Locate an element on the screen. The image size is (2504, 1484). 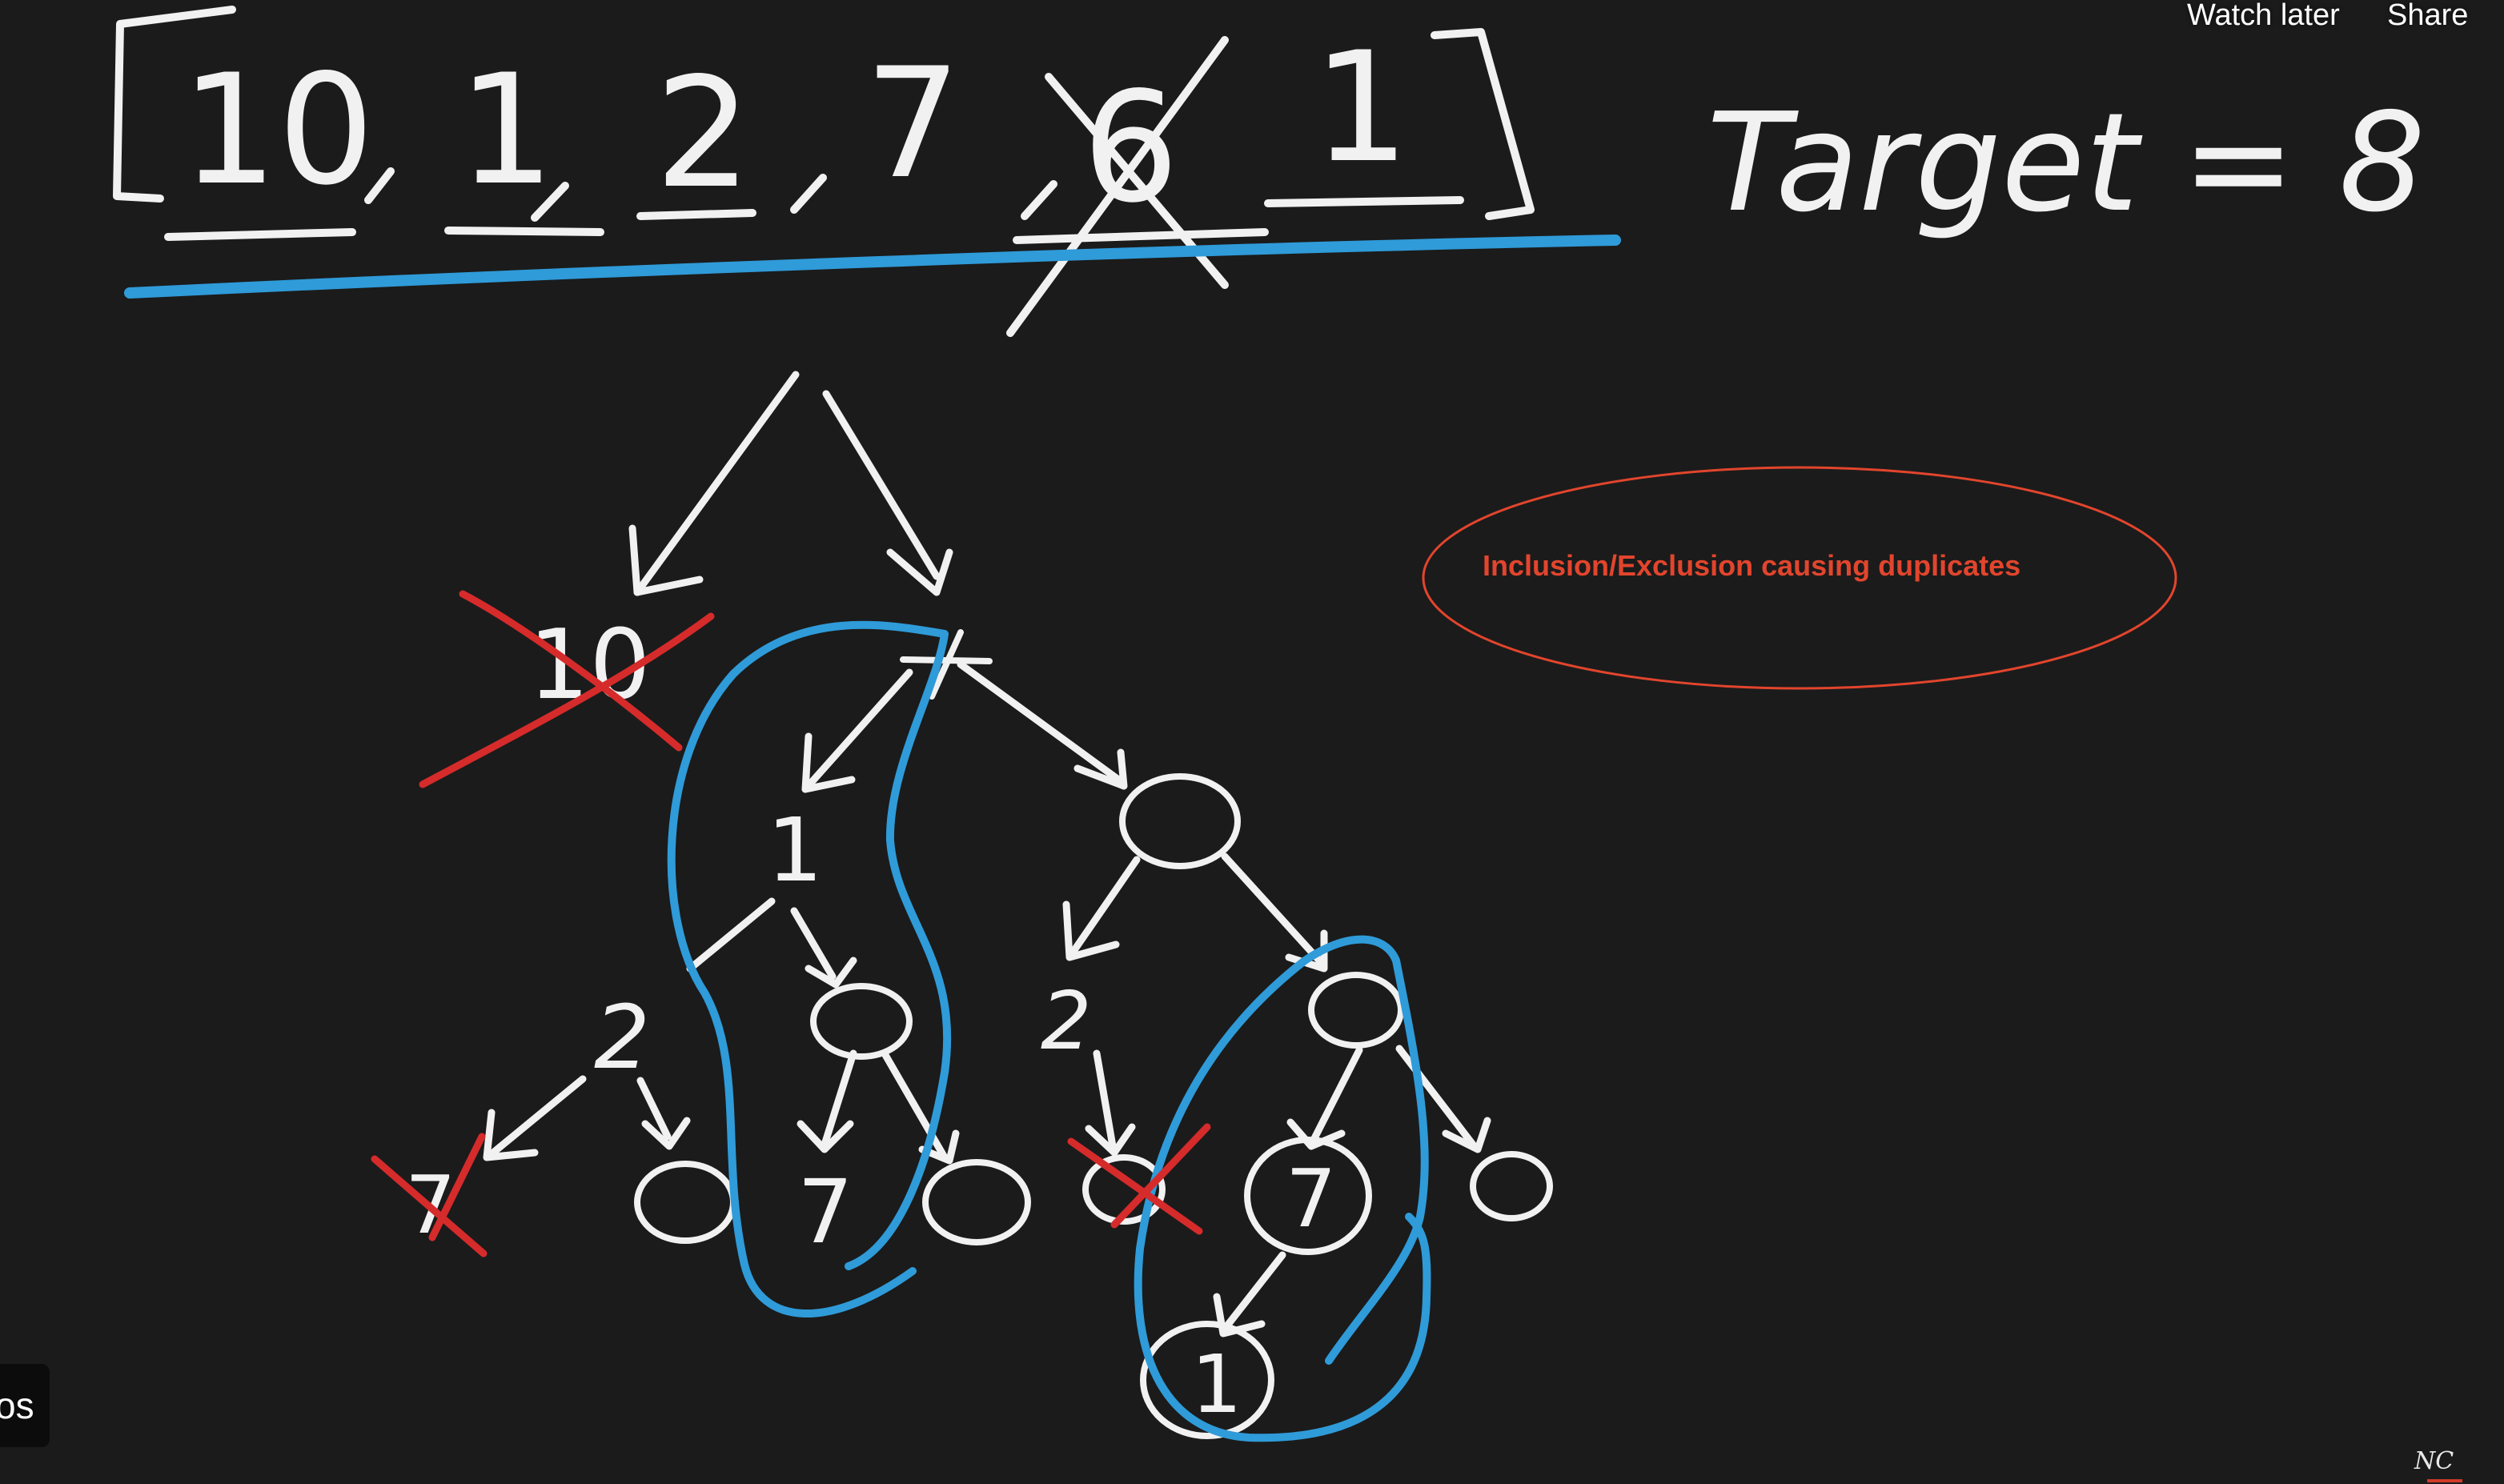
channel-watermark: NC is located at coordinates (2434, 1461).